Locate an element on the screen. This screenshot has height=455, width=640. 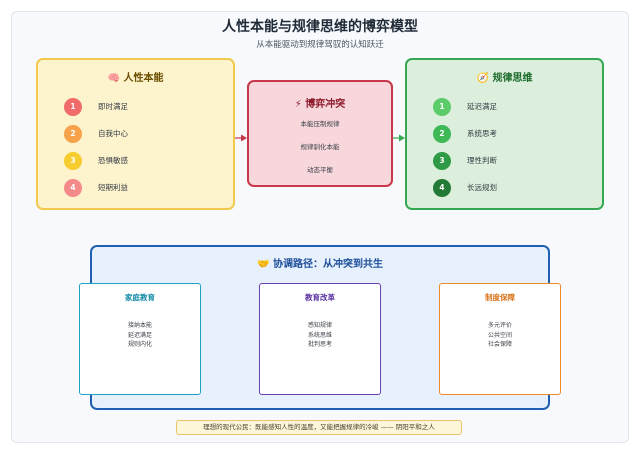
card-item: 感知规律 is located at coordinates (319, 325).